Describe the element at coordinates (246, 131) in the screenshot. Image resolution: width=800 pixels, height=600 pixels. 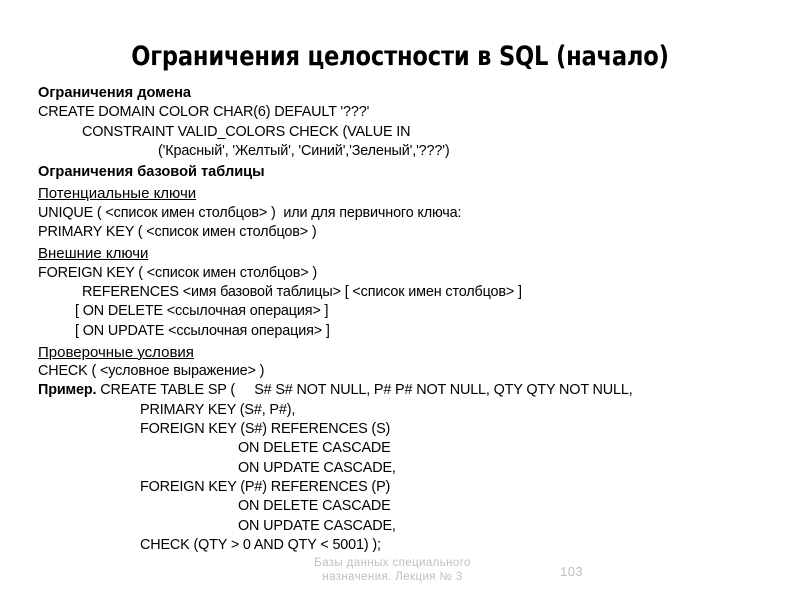
I see `code-line-constraint-valid-colors: CONSTRAINT VALID_COLORS CHECK (VALUE IN` at that location.